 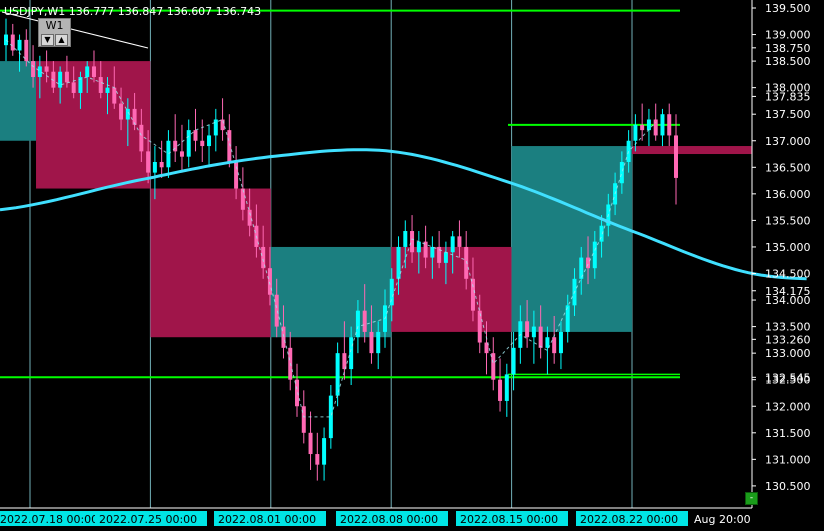 What do you see at coordinates (788, 167) in the screenshot?
I see `price-tick-label: 136.500` at bounding box center [788, 167].